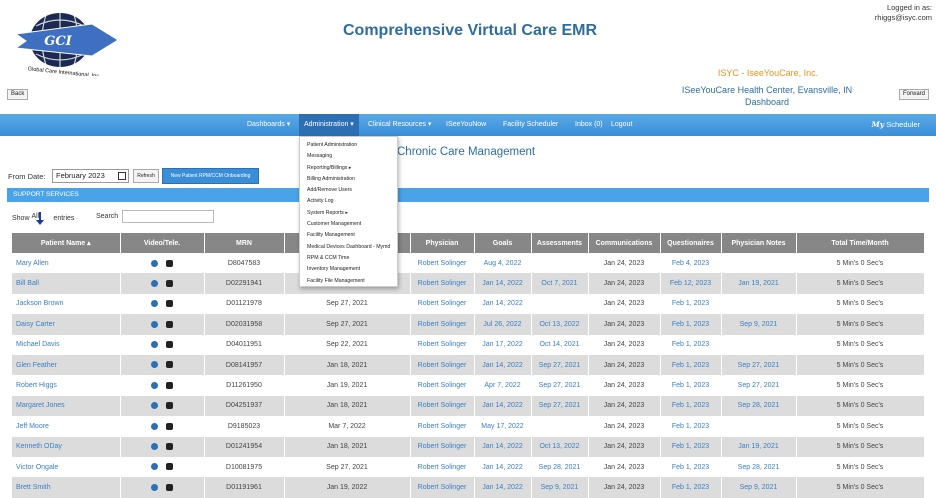 Image resolution: width=936 pixels, height=498 pixels. I want to click on patient-name-link: Robert Higgs, so click(66, 385).